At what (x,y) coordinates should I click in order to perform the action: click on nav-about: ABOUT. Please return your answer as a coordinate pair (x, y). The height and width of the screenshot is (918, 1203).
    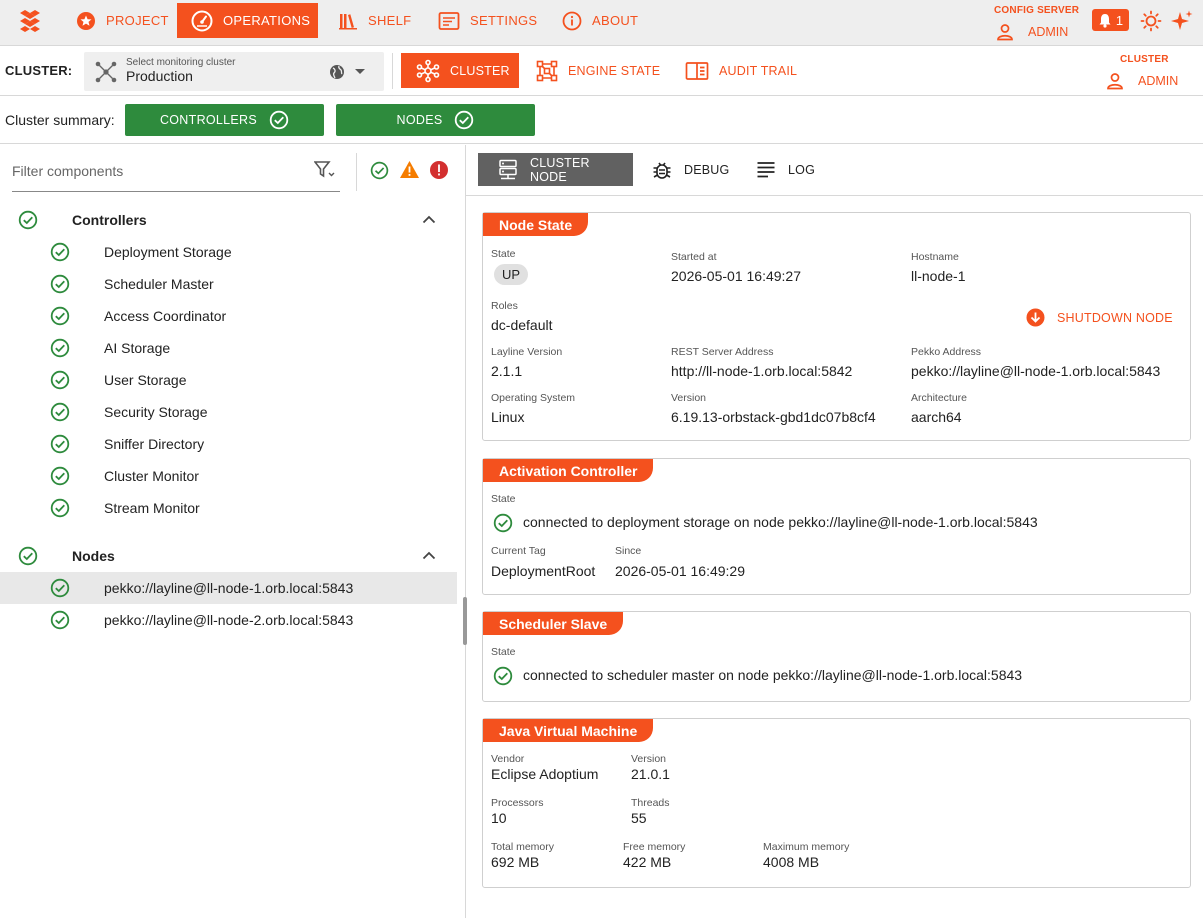
    Looking at the image, I should click on (600, 20).